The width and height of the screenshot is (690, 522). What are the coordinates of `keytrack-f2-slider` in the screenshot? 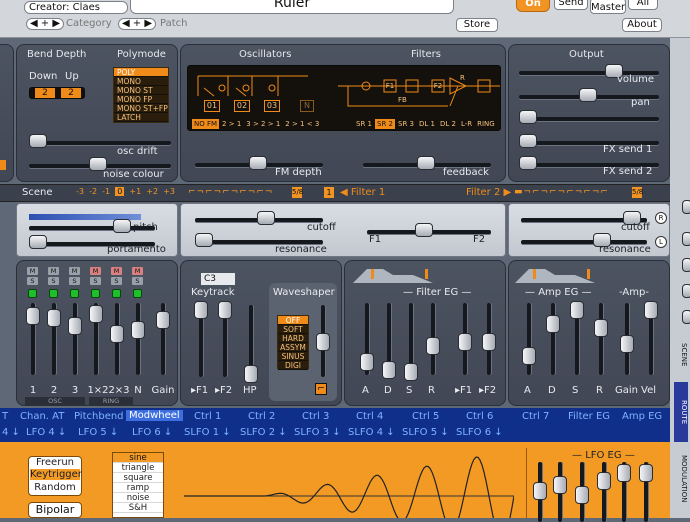 It's located at (225, 310).